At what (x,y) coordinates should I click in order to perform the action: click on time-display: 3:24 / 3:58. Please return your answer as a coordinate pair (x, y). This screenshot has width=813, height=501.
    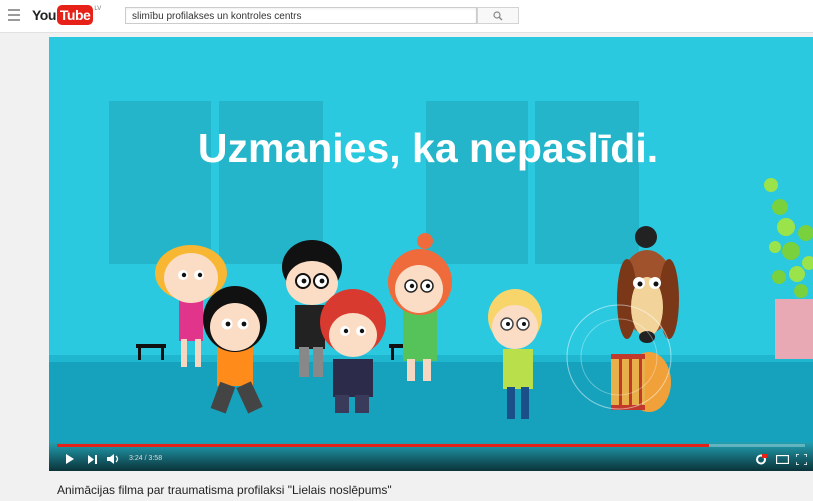
    Looking at the image, I should click on (146, 458).